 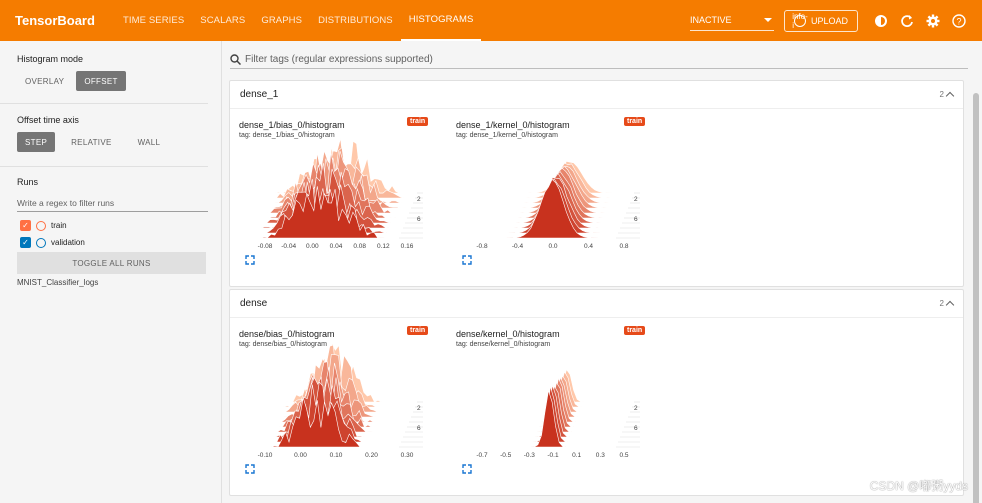 What do you see at coordinates (441, 20) in the screenshot?
I see `tab-histograms: HISTOGRAMS` at bounding box center [441, 20].